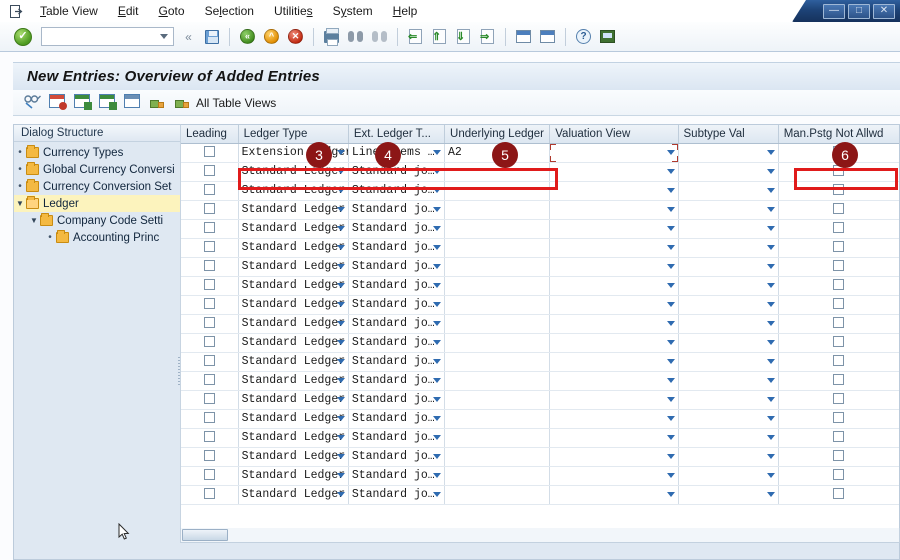 The width and height of the screenshot is (900, 560). What do you see at coordinates (58, 102) in the screenshot?
I see `delete-row-icon` at bounding box center [58, 102].